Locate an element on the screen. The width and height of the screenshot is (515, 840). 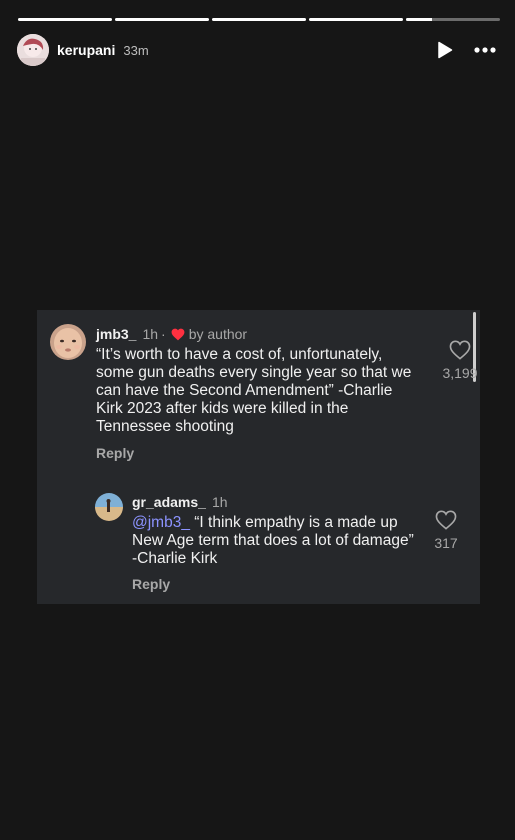
like-button: 317 is located at coordinates (446, 530).